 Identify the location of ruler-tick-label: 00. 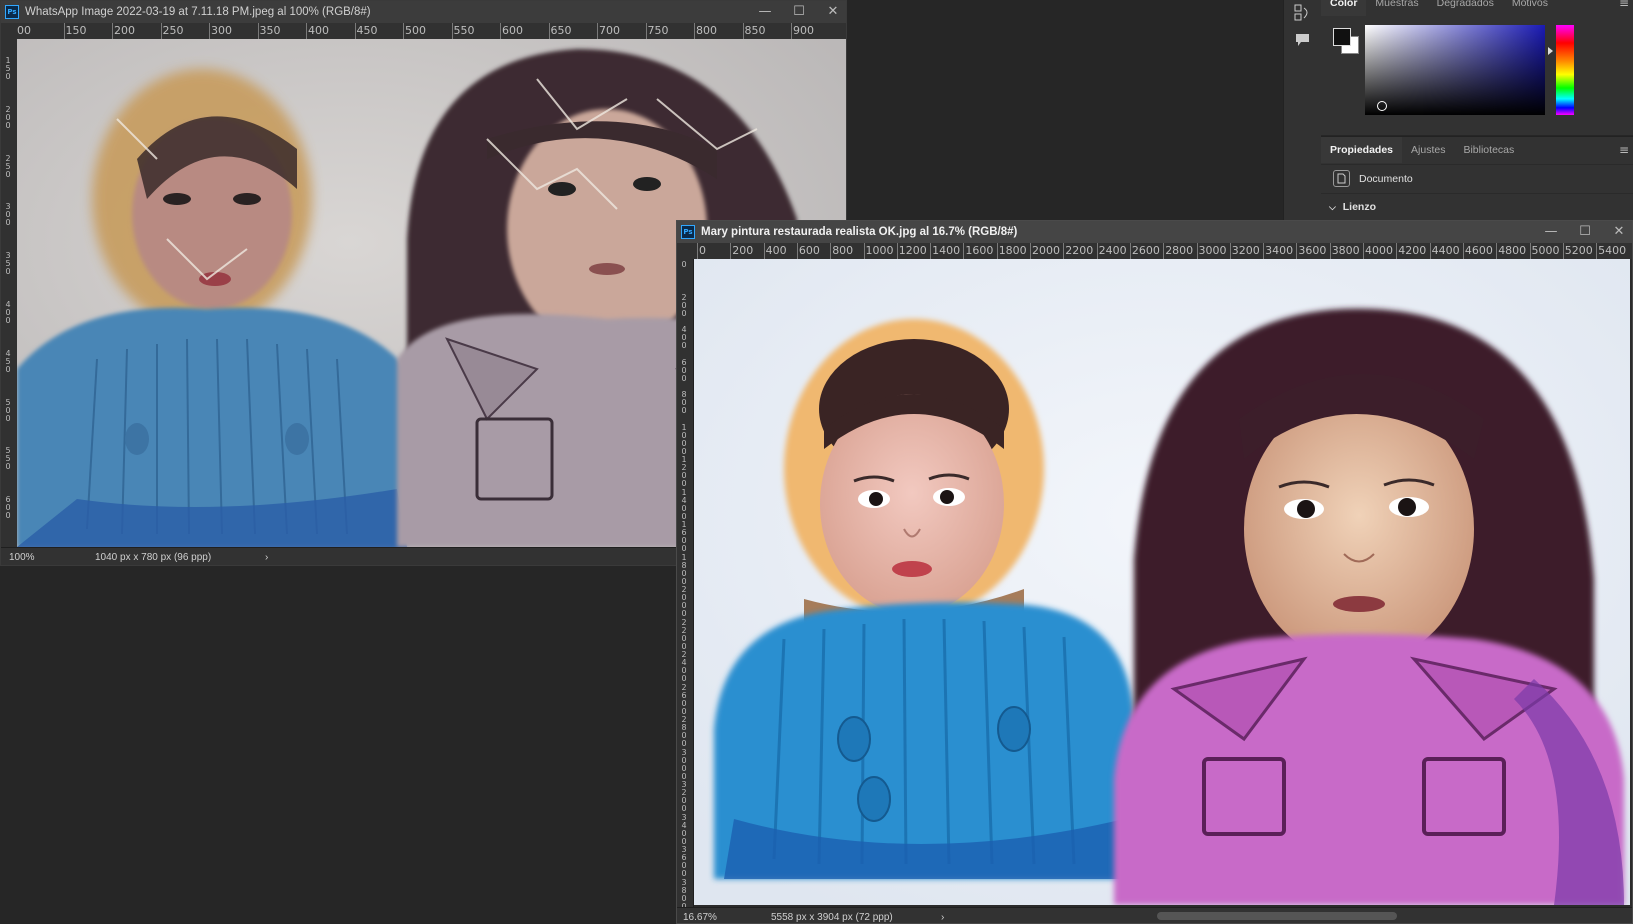
(24, 30).